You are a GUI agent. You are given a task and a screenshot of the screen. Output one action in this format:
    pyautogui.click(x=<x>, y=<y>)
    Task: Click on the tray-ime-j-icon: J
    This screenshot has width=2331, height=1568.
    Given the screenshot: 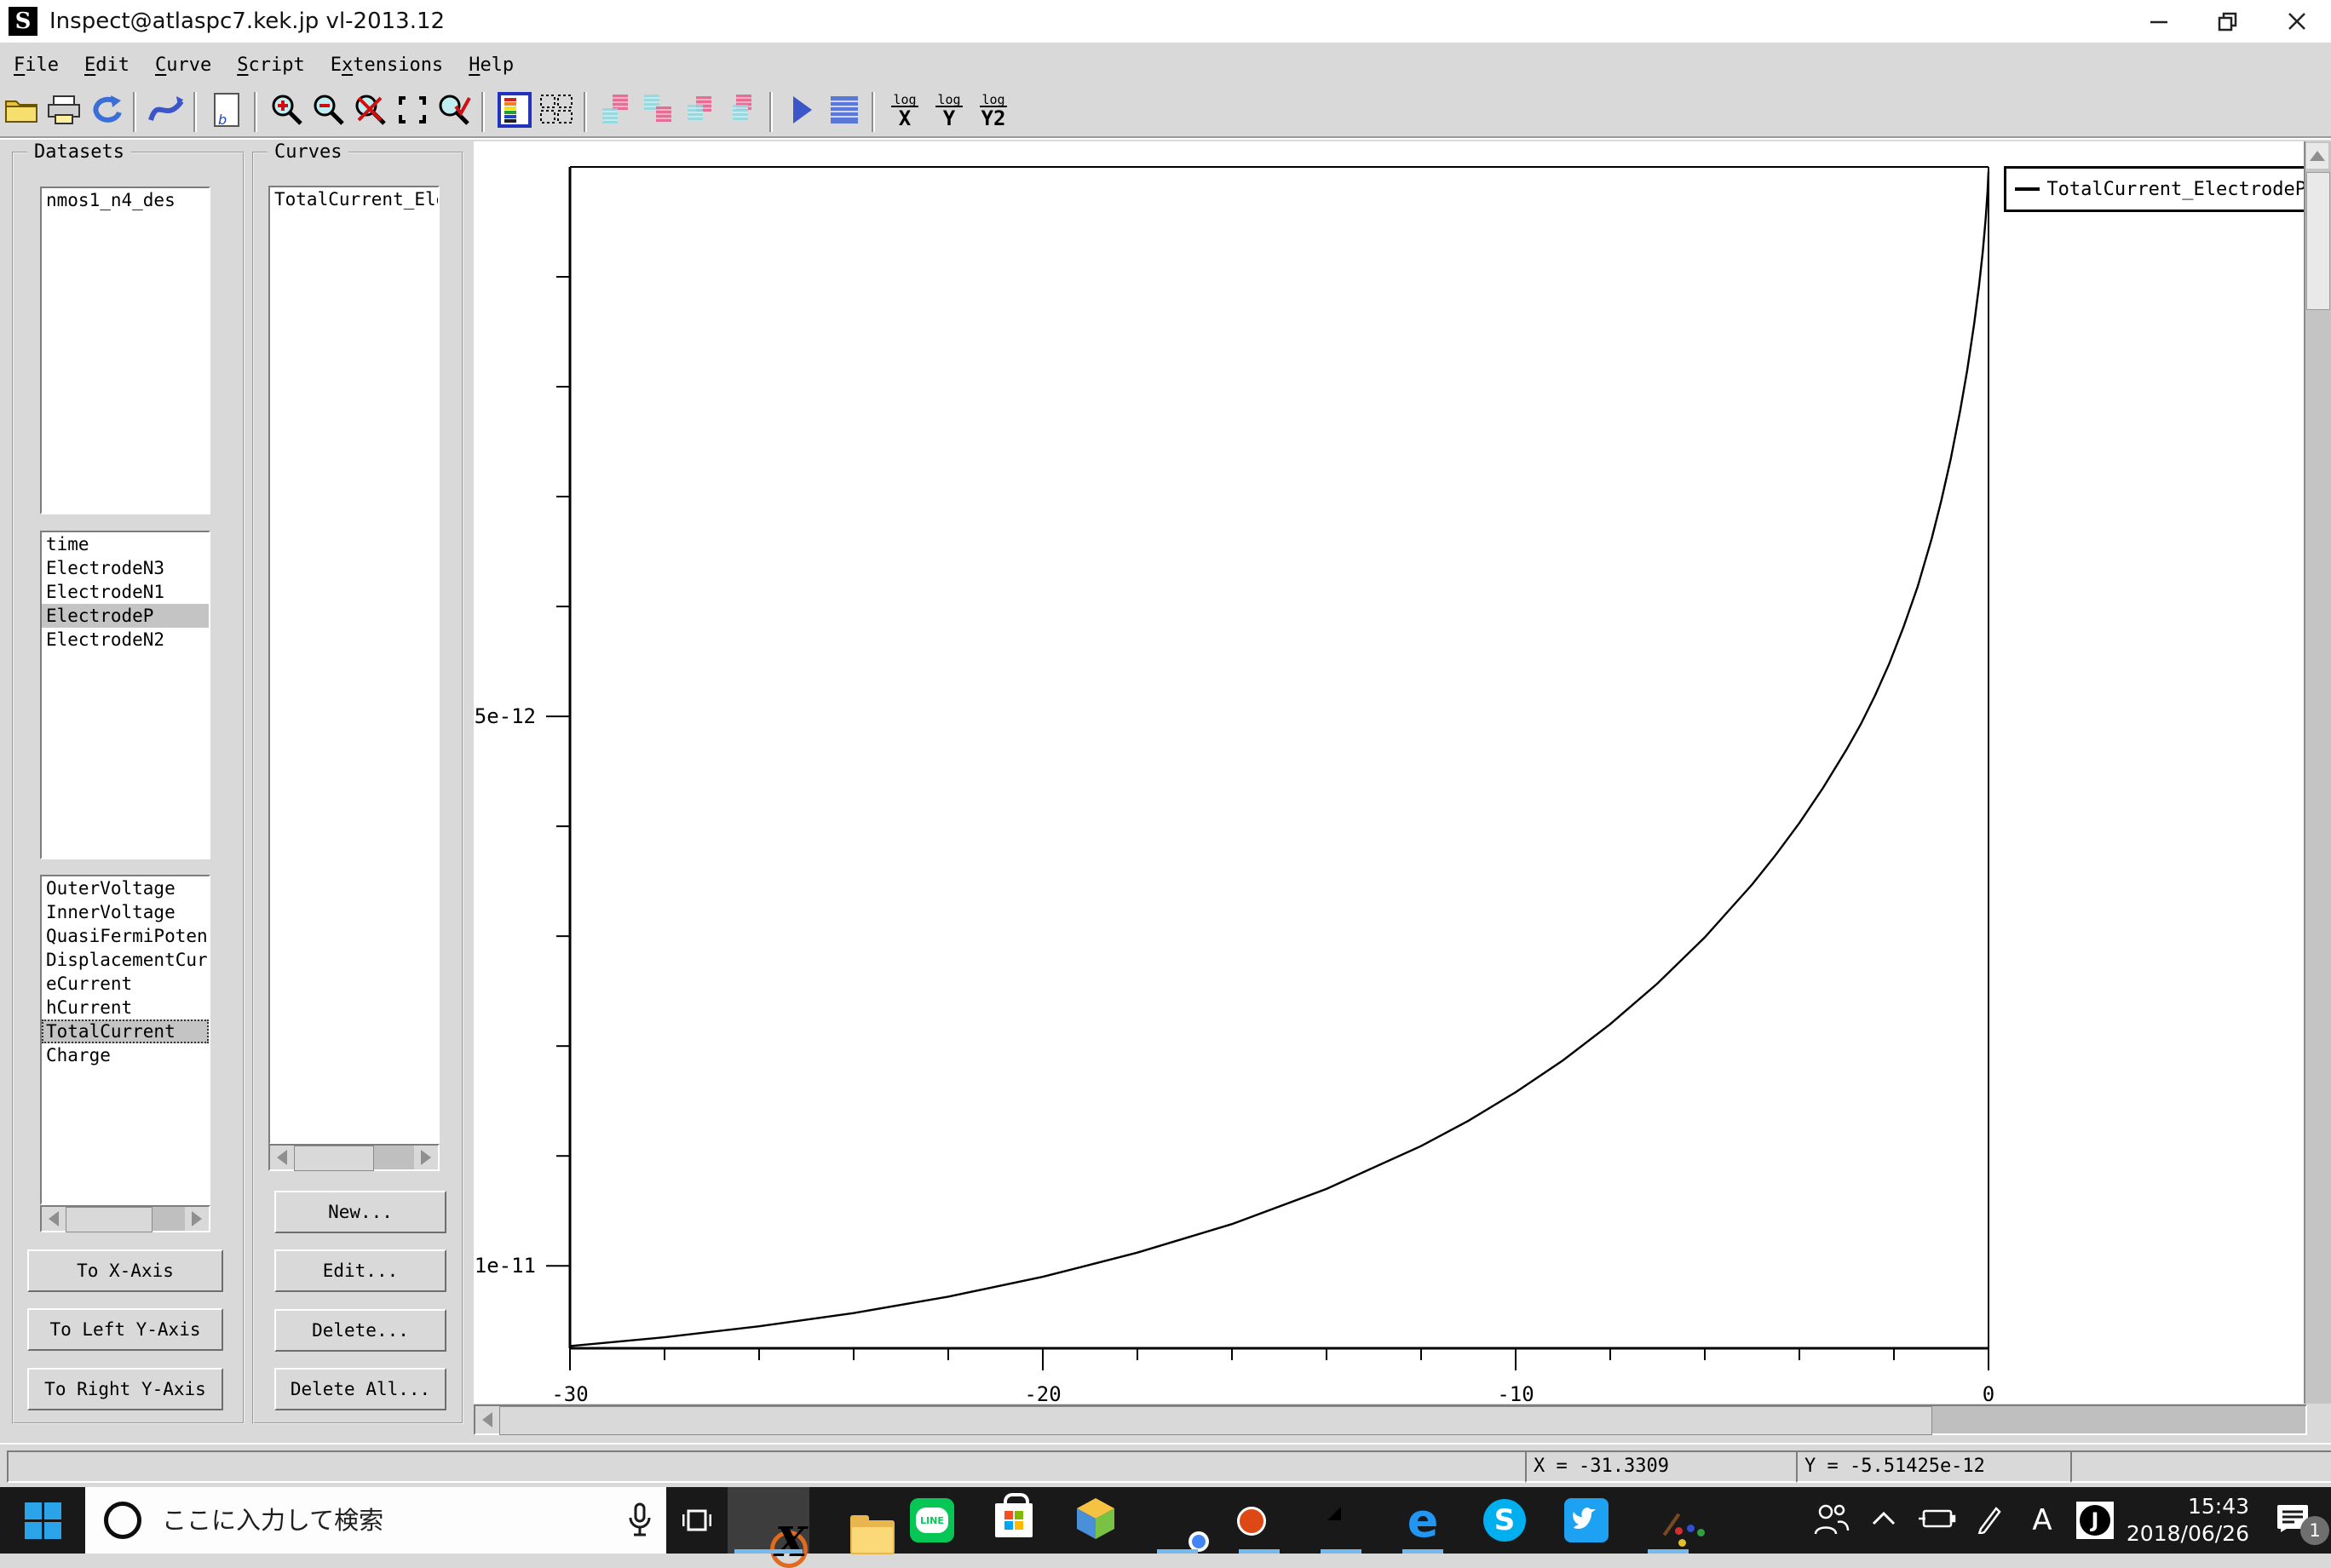 What is the action you would take?
    pyautogui.click(x=2095, y=1520)
    